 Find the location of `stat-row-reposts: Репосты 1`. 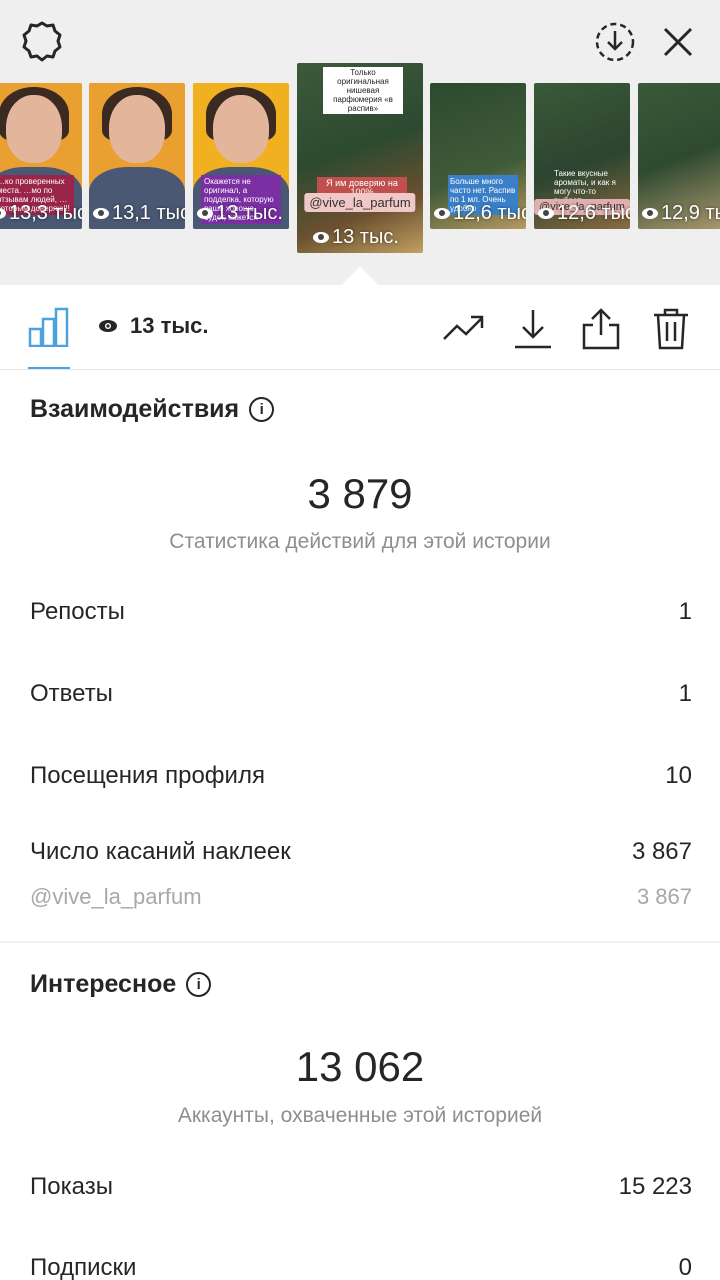

stat-row-reposts: Репосты 1 is located at coordinates (361, 612).